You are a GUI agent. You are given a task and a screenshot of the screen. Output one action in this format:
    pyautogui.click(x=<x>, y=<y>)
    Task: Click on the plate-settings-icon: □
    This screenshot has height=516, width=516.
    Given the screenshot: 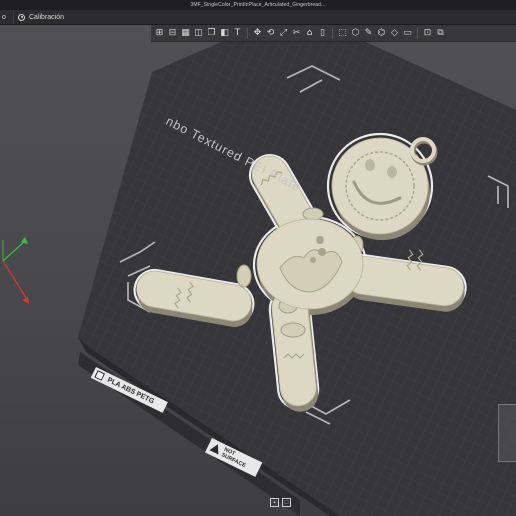 What is the action you would take?
    pyautogui.click(x=286, y=502)
    